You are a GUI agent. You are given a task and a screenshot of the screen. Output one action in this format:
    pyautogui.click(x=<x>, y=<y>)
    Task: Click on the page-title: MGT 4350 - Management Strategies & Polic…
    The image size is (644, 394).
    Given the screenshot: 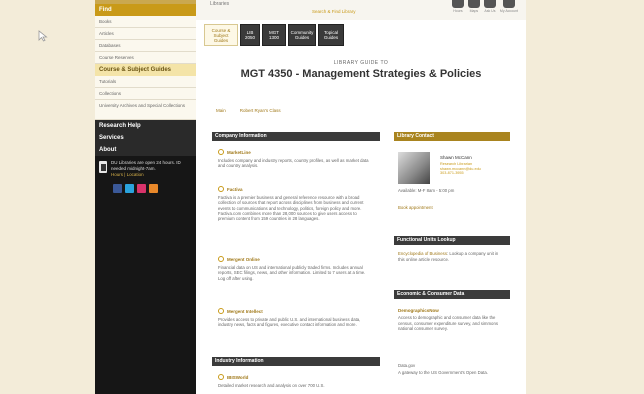 What is the action you would take?
    pyautogui.click(x=361, y=74)
    